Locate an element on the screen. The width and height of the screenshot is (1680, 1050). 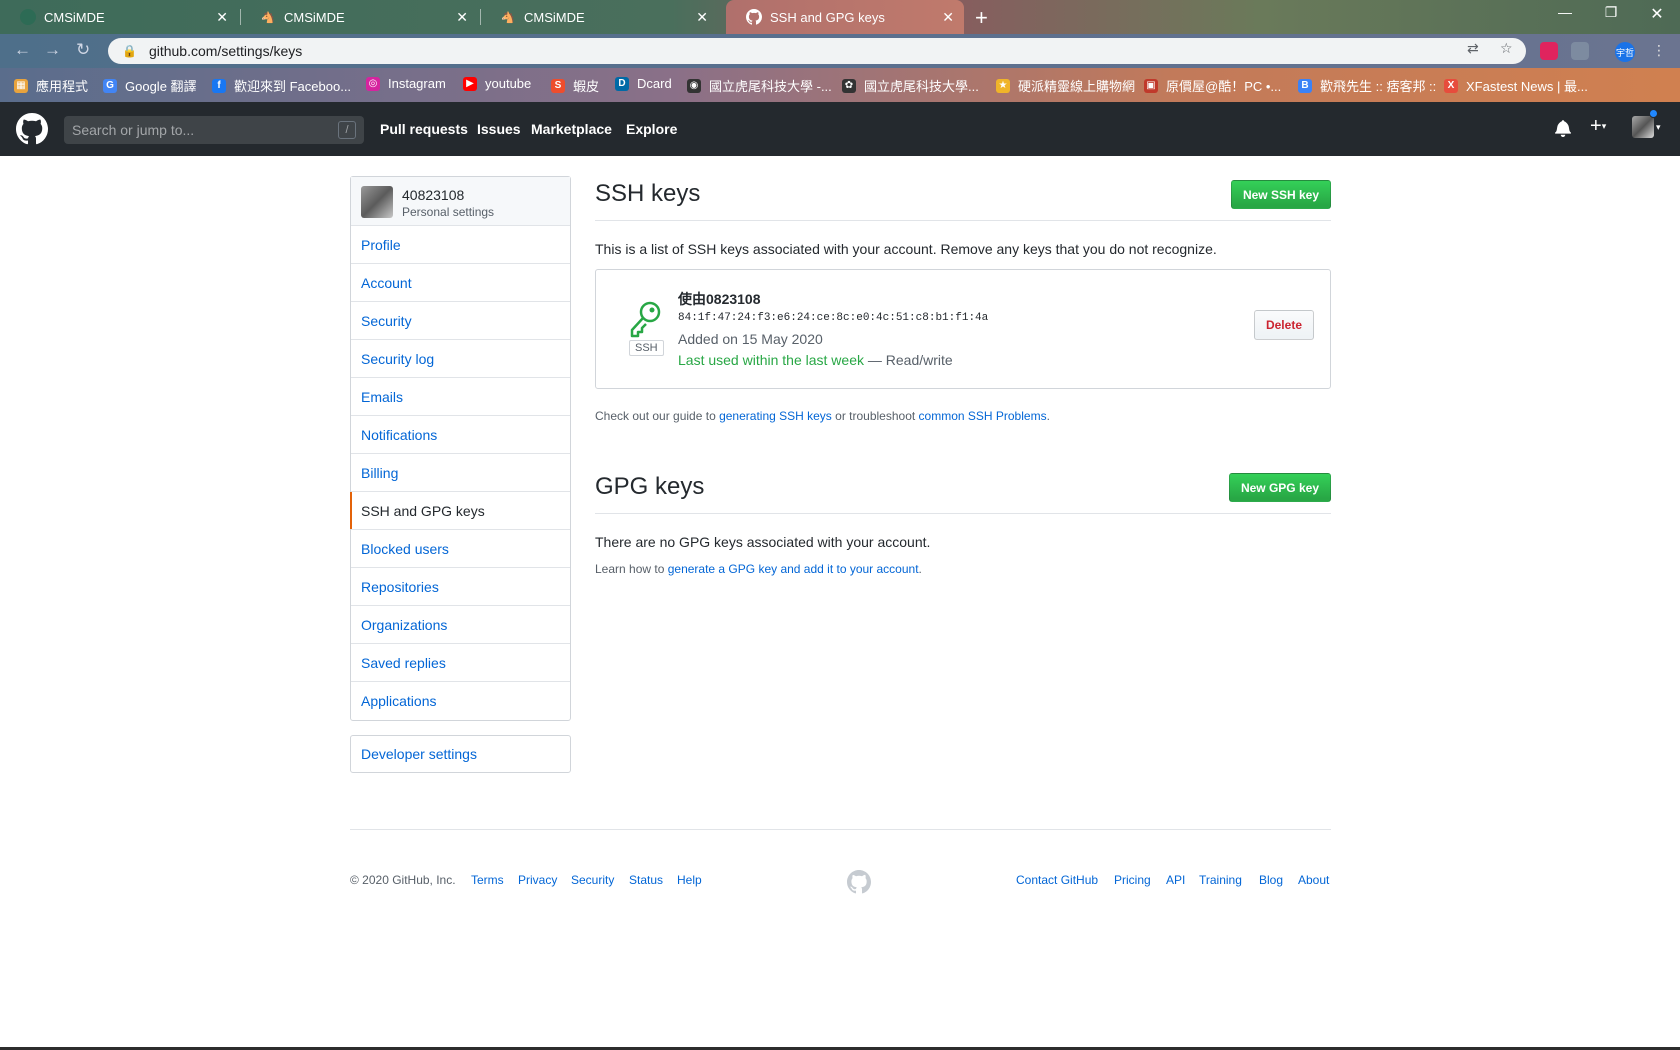
nav-explore: Explore is located at coordinates (651, 129).